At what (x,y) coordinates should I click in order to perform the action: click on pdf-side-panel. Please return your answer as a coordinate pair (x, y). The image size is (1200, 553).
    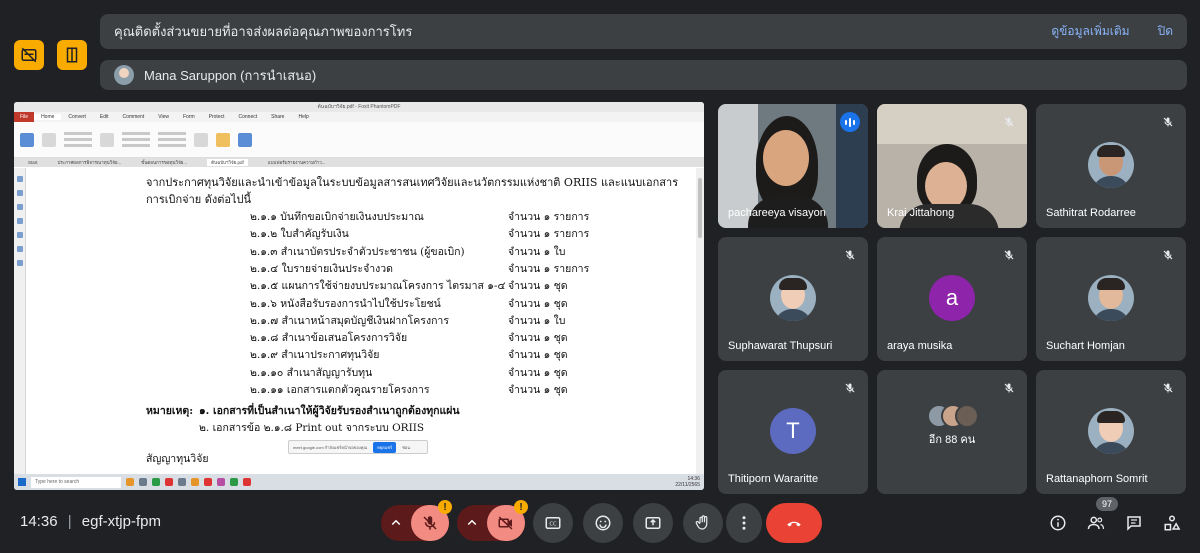
    Looking at the image, I should click on (20, 321).